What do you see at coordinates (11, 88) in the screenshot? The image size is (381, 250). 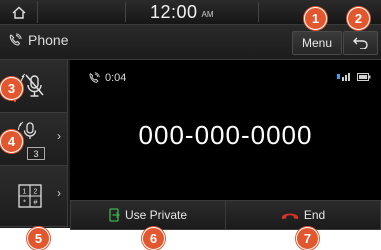 I see `callout-3: 3` at bounding box center [11, 88].